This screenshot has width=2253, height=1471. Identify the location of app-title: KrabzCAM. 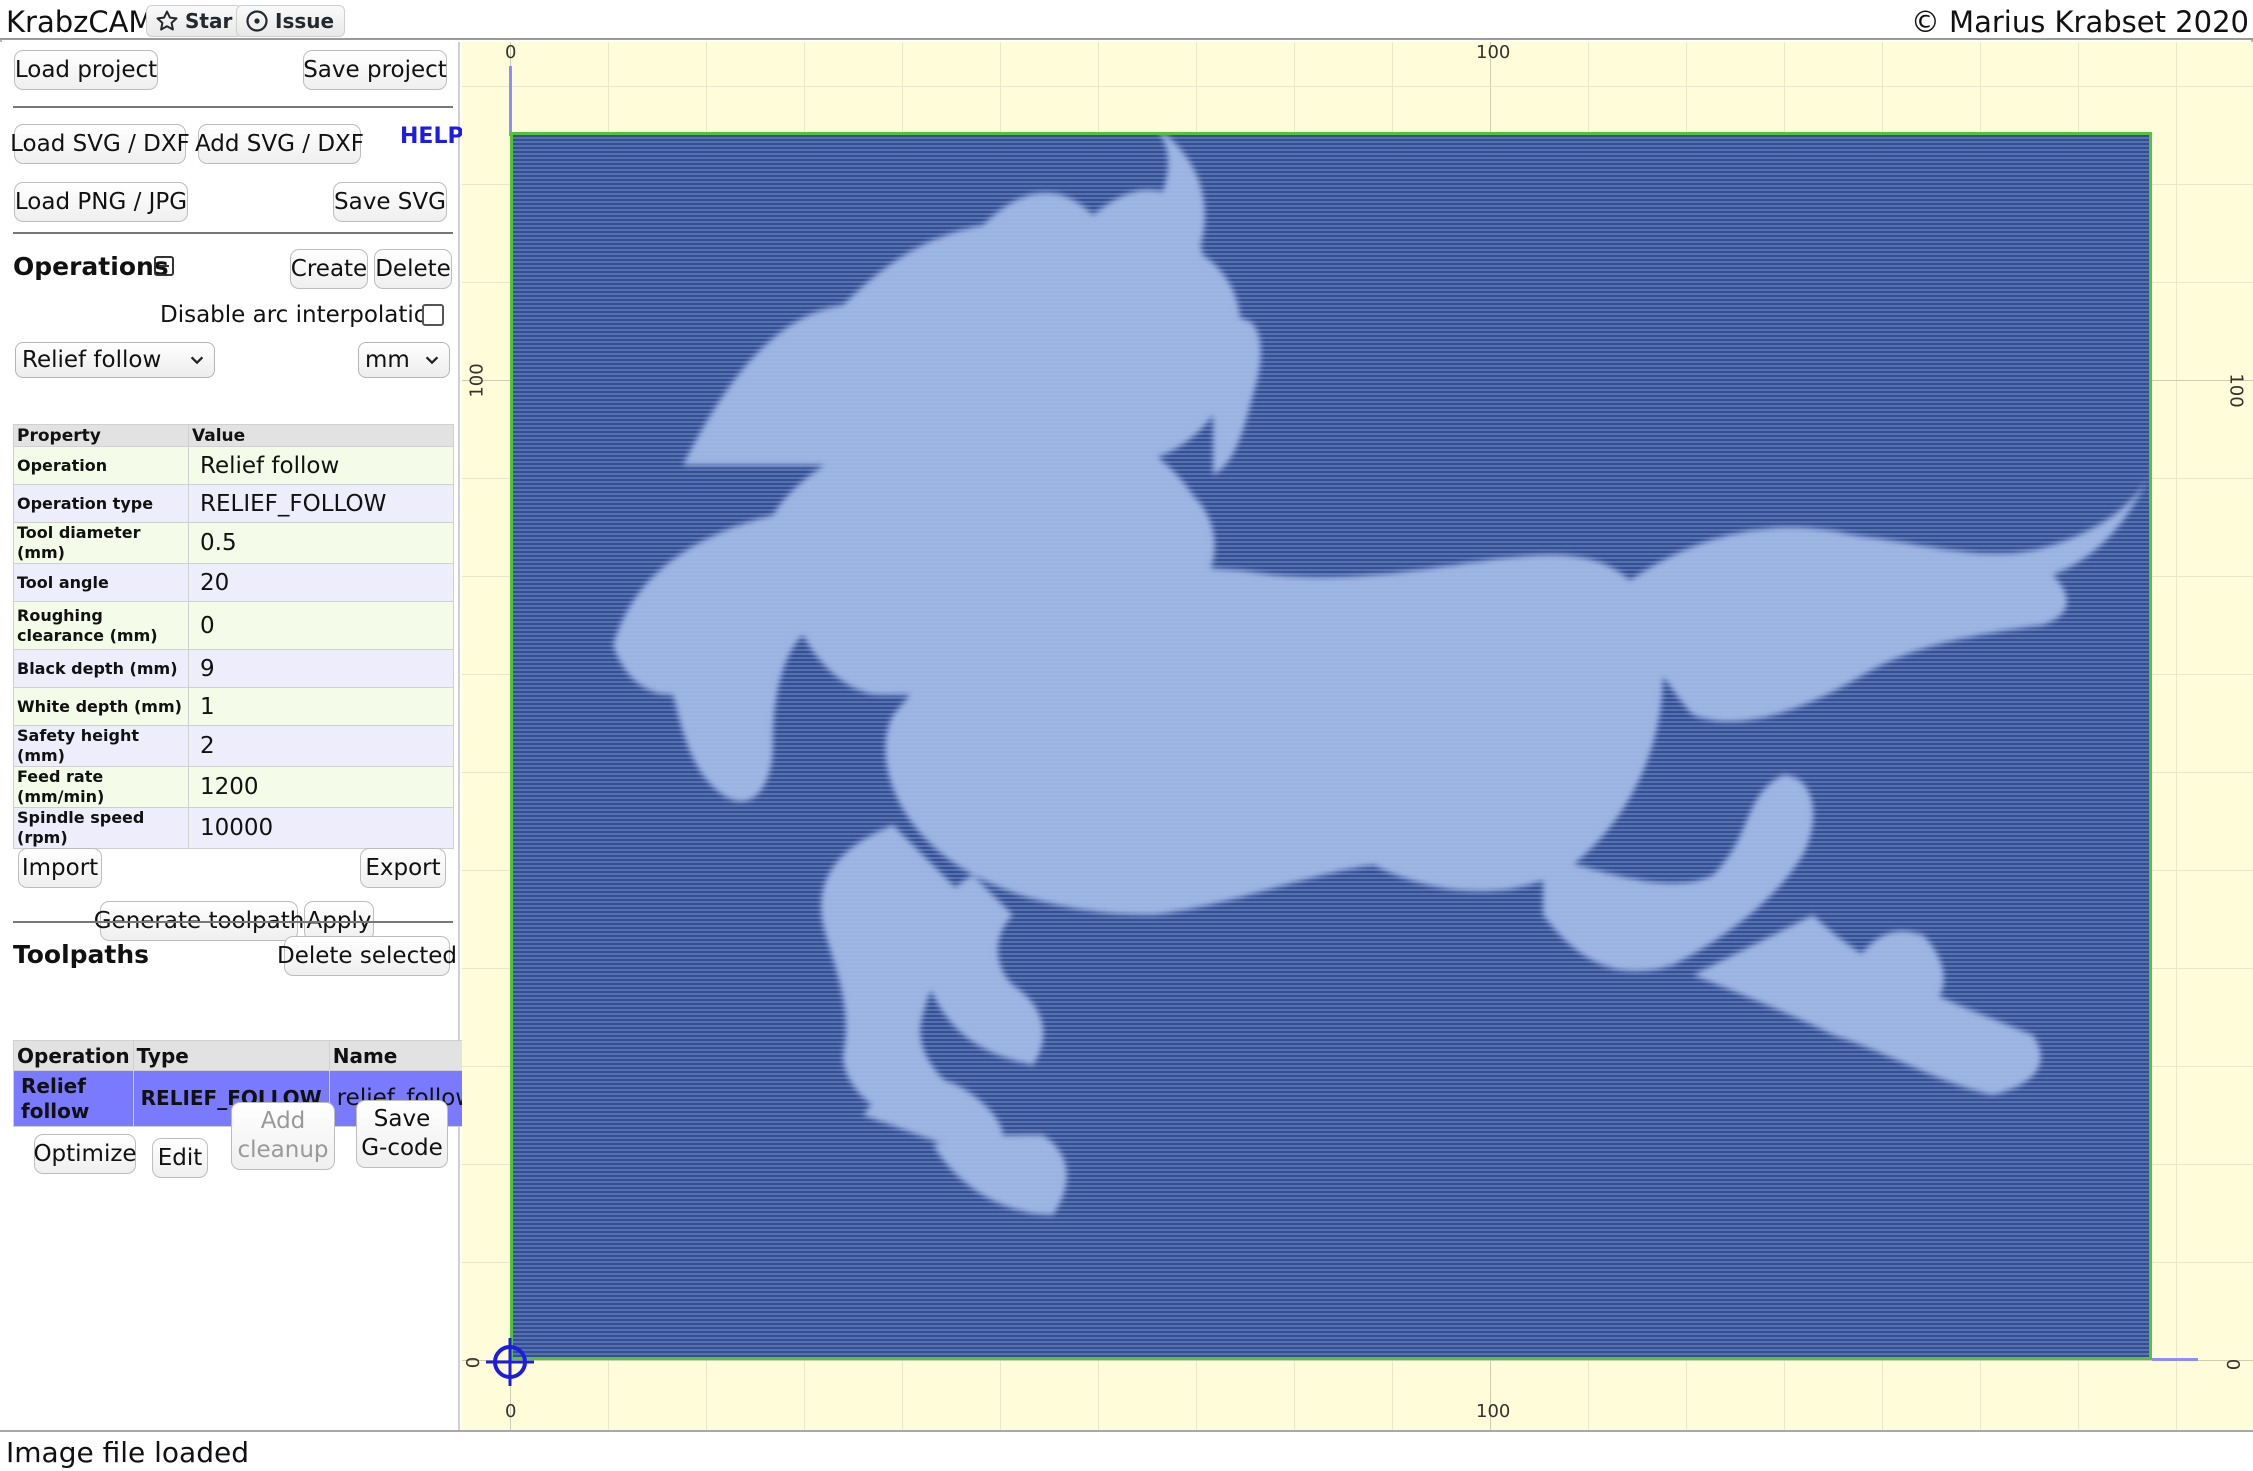
(80, 22).